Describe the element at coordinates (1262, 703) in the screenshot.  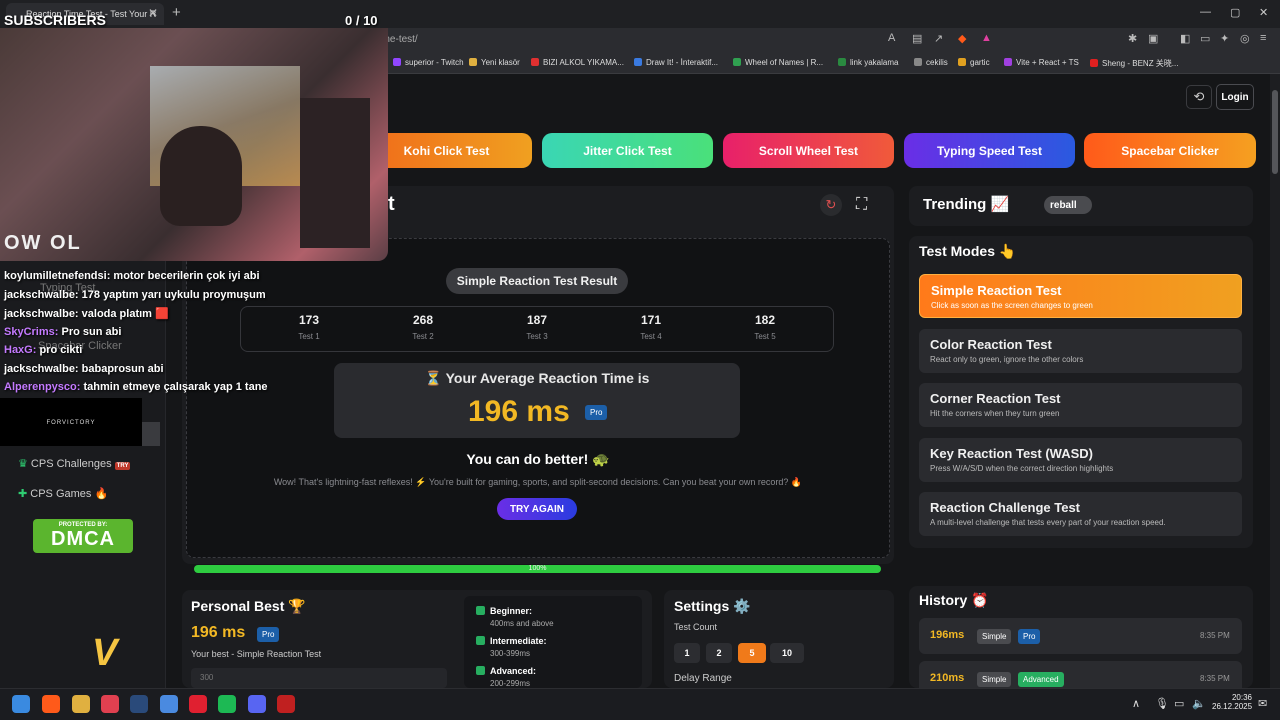
I see `notification-icon: ✉` at that location.